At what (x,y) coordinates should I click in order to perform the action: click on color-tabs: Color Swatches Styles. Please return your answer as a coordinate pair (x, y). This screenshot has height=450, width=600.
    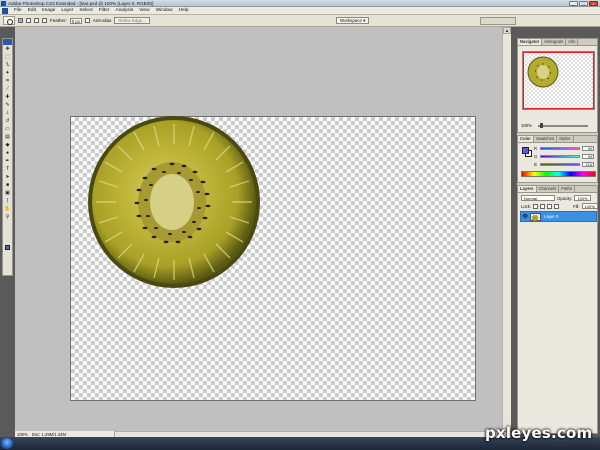
    Looking at the image, I should click on (557, 139).